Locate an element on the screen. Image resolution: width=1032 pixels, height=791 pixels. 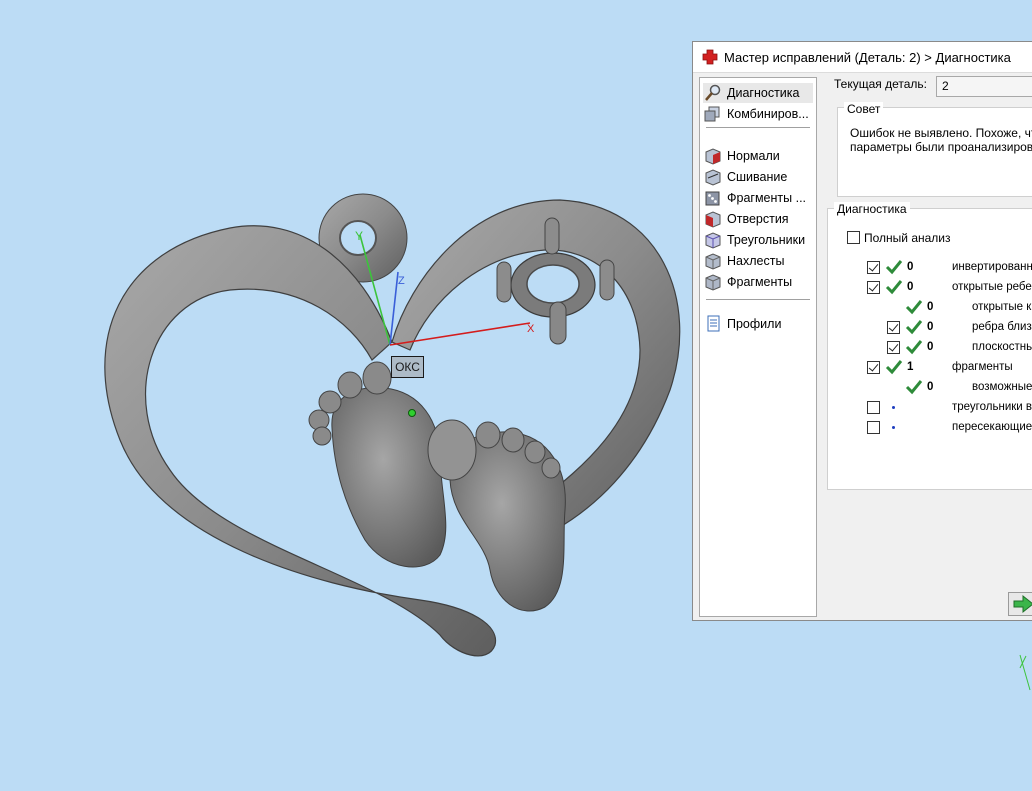
nav-item-label: Диагностика is located at coordinates (763, 93).